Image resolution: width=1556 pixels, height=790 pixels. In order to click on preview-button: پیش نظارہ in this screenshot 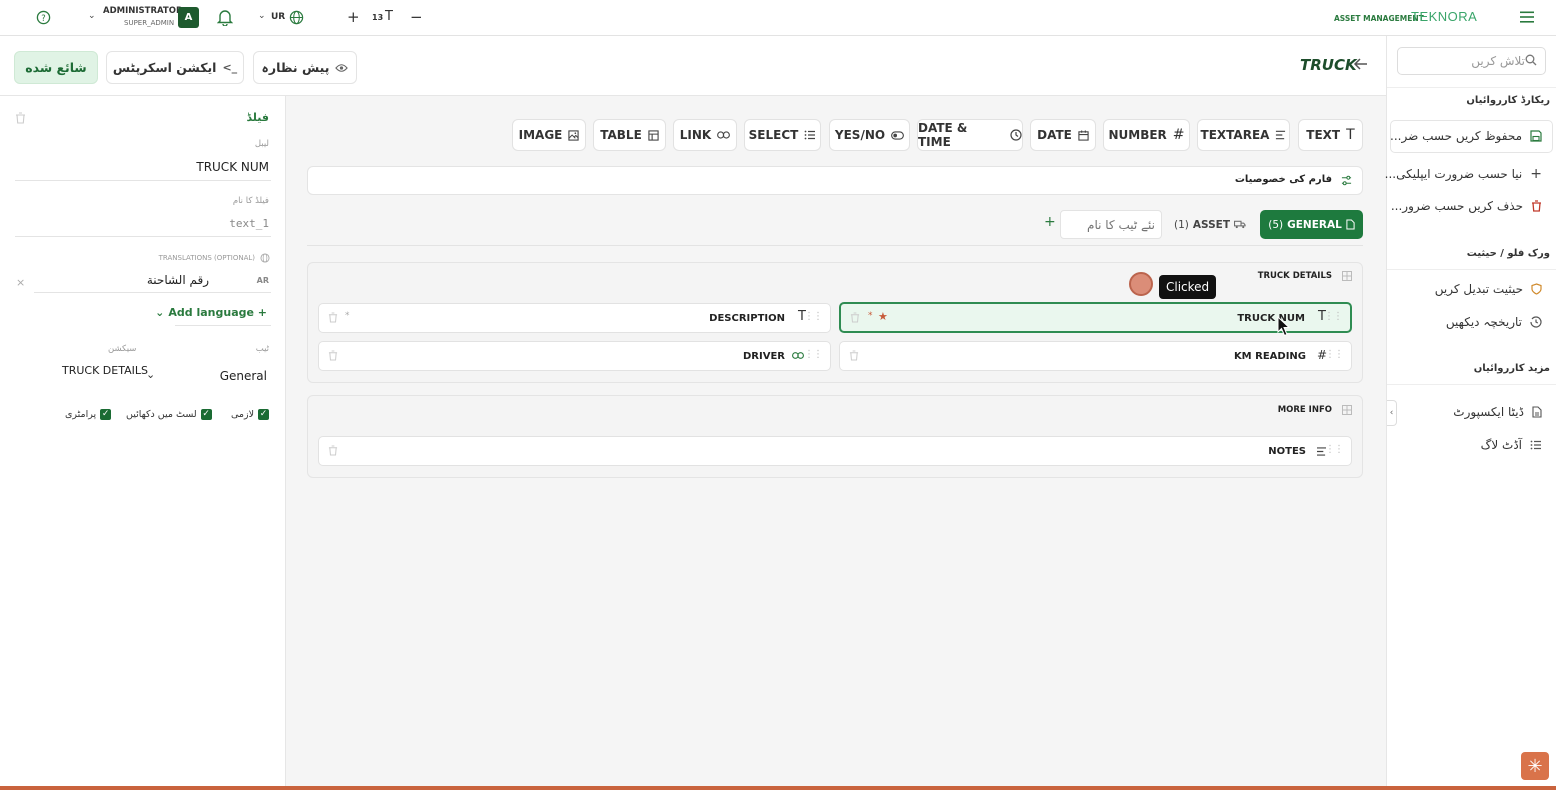, I will do `click(305, 67)`.